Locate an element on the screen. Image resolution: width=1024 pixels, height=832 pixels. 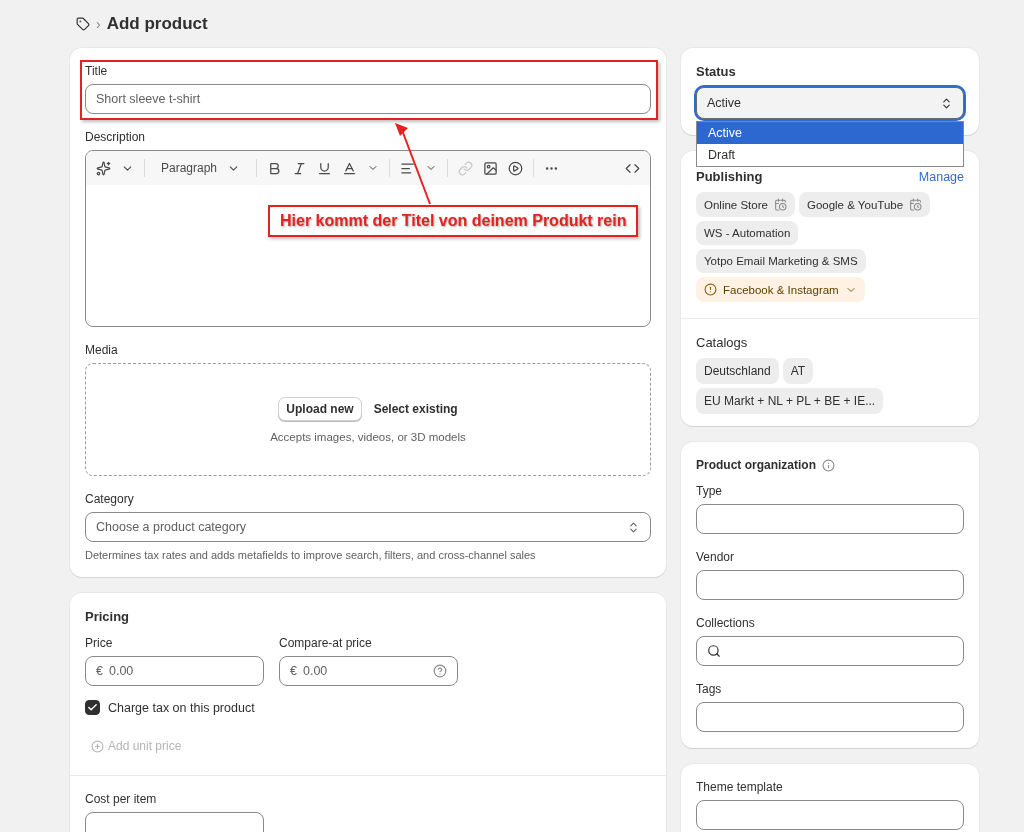
field-label: Compare-at price is located at coordinates (326, 643).